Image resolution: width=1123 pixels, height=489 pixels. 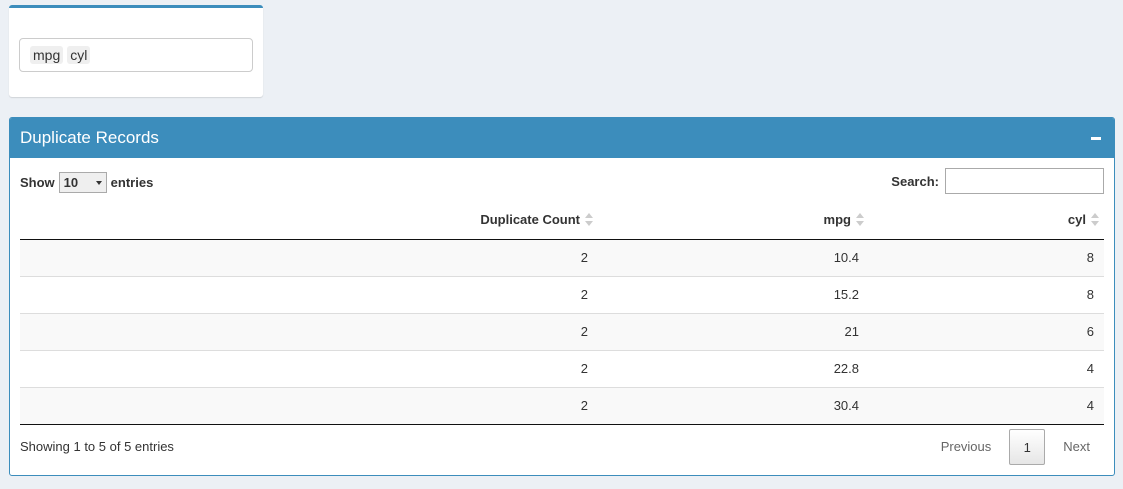 What do you see at coordinates (733, 368) in the screenshot?
I see `cell-mpg: 22.8` at bounding box center [733, 368].